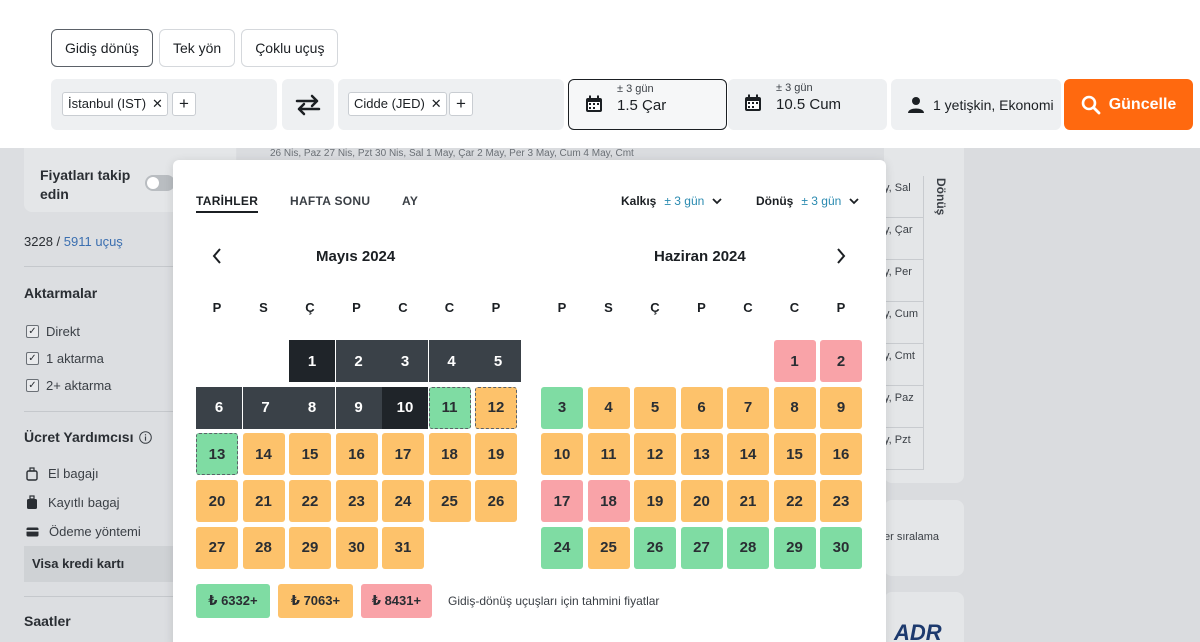 This screenshot has width=1200, height=642. Describe the element at coordinates (217, 256) in the screenshot. I see `chevron-left-icon` at that location.